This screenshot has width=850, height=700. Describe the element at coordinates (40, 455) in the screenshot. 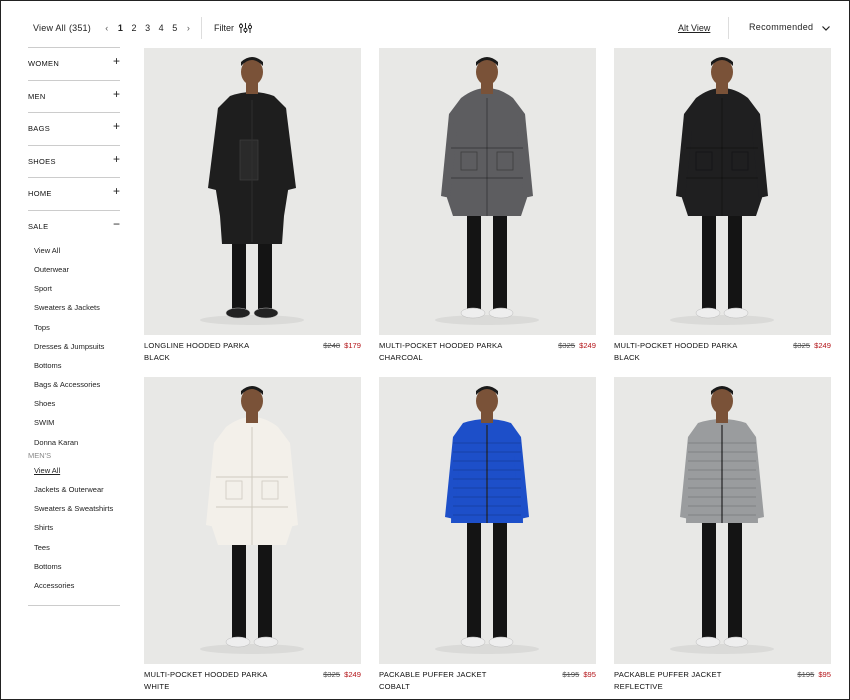

I see `mens-heading: MEN'S` at that location.